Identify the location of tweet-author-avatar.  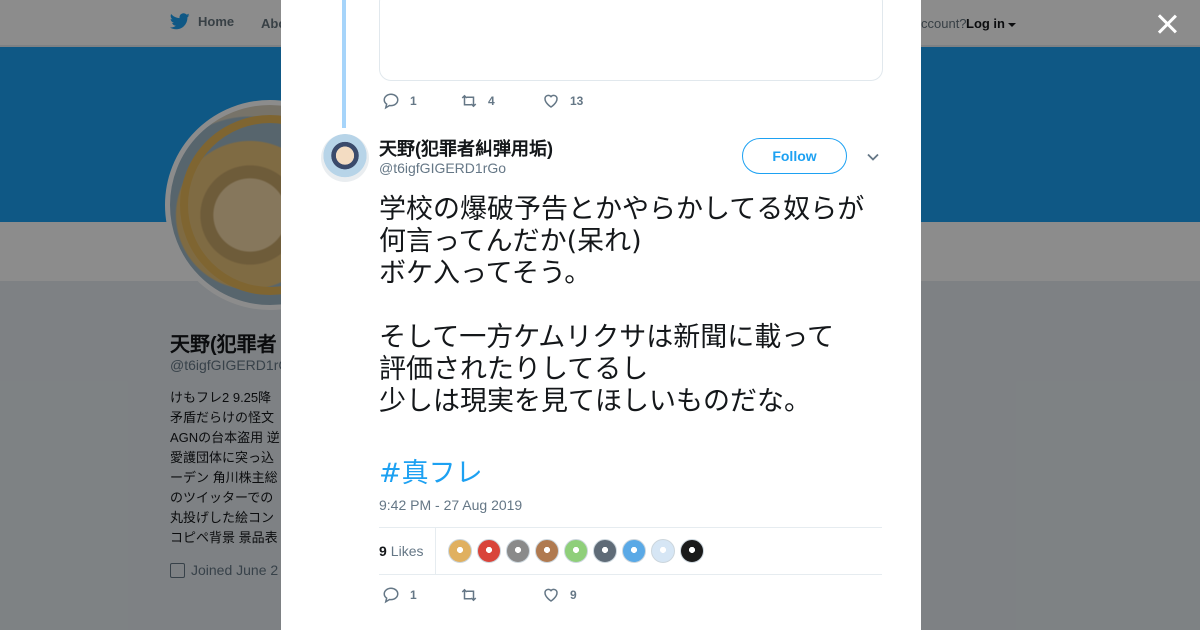
(345, 158).